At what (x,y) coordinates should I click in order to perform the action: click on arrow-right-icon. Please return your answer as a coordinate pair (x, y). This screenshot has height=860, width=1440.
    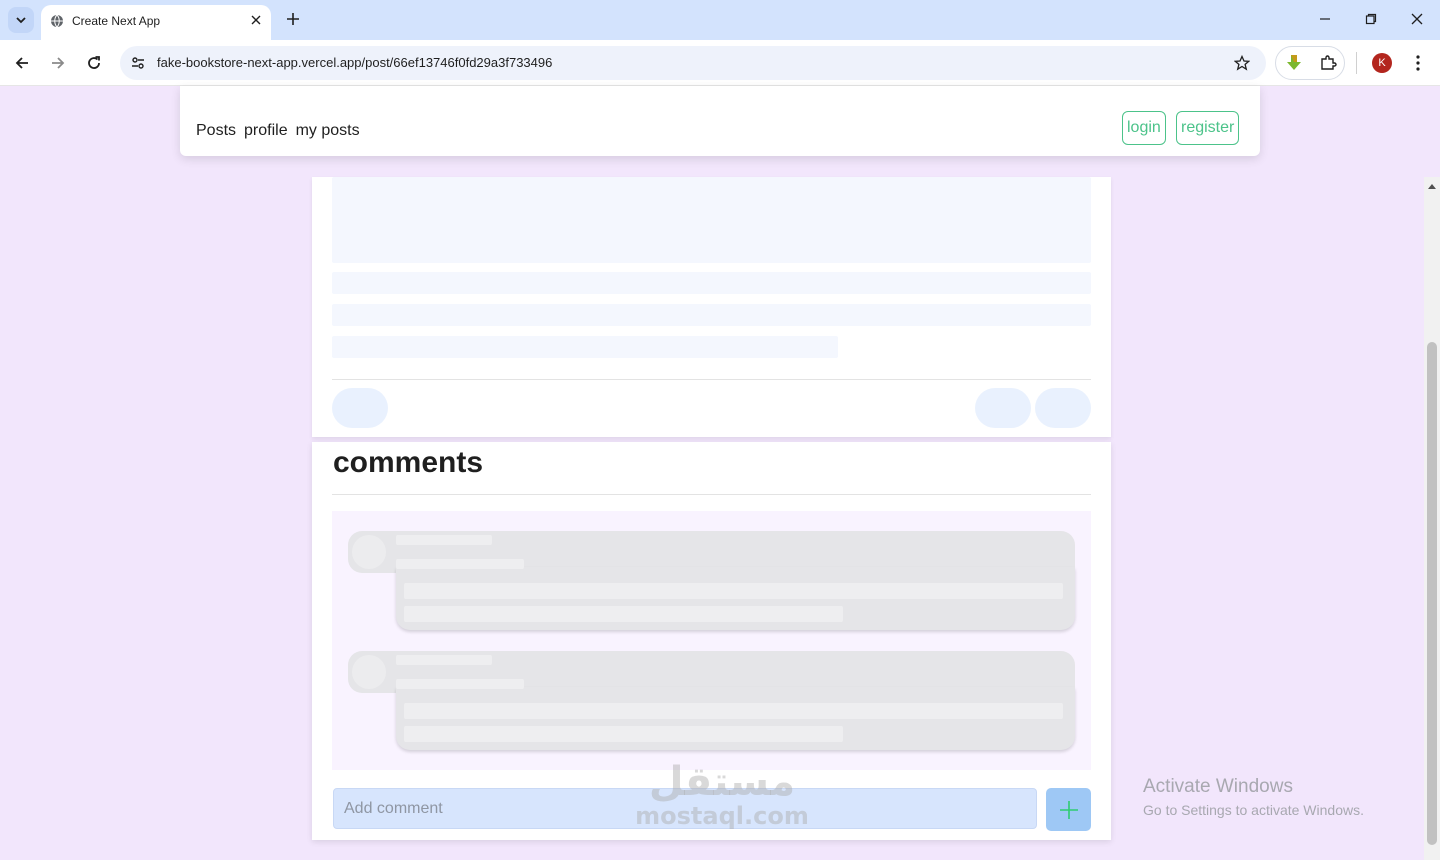
    Looking at the image, I should click on (58, 63).